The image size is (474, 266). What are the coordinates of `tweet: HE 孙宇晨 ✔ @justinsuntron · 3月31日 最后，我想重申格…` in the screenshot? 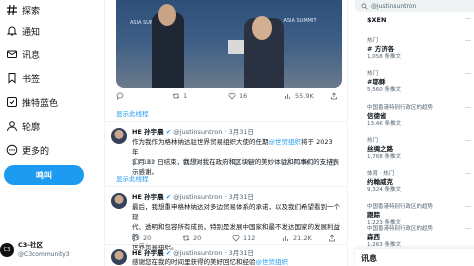 It's located at (226, 221).